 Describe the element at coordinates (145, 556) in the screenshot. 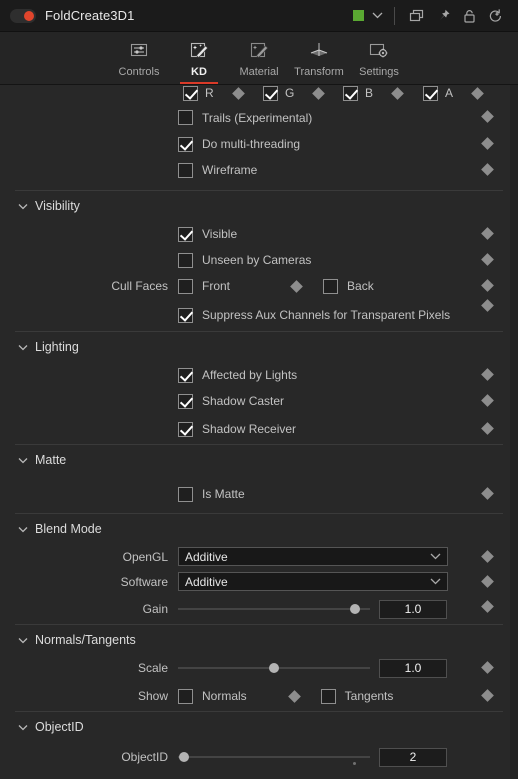

I see `opengl-label: OpenGL` at that location.